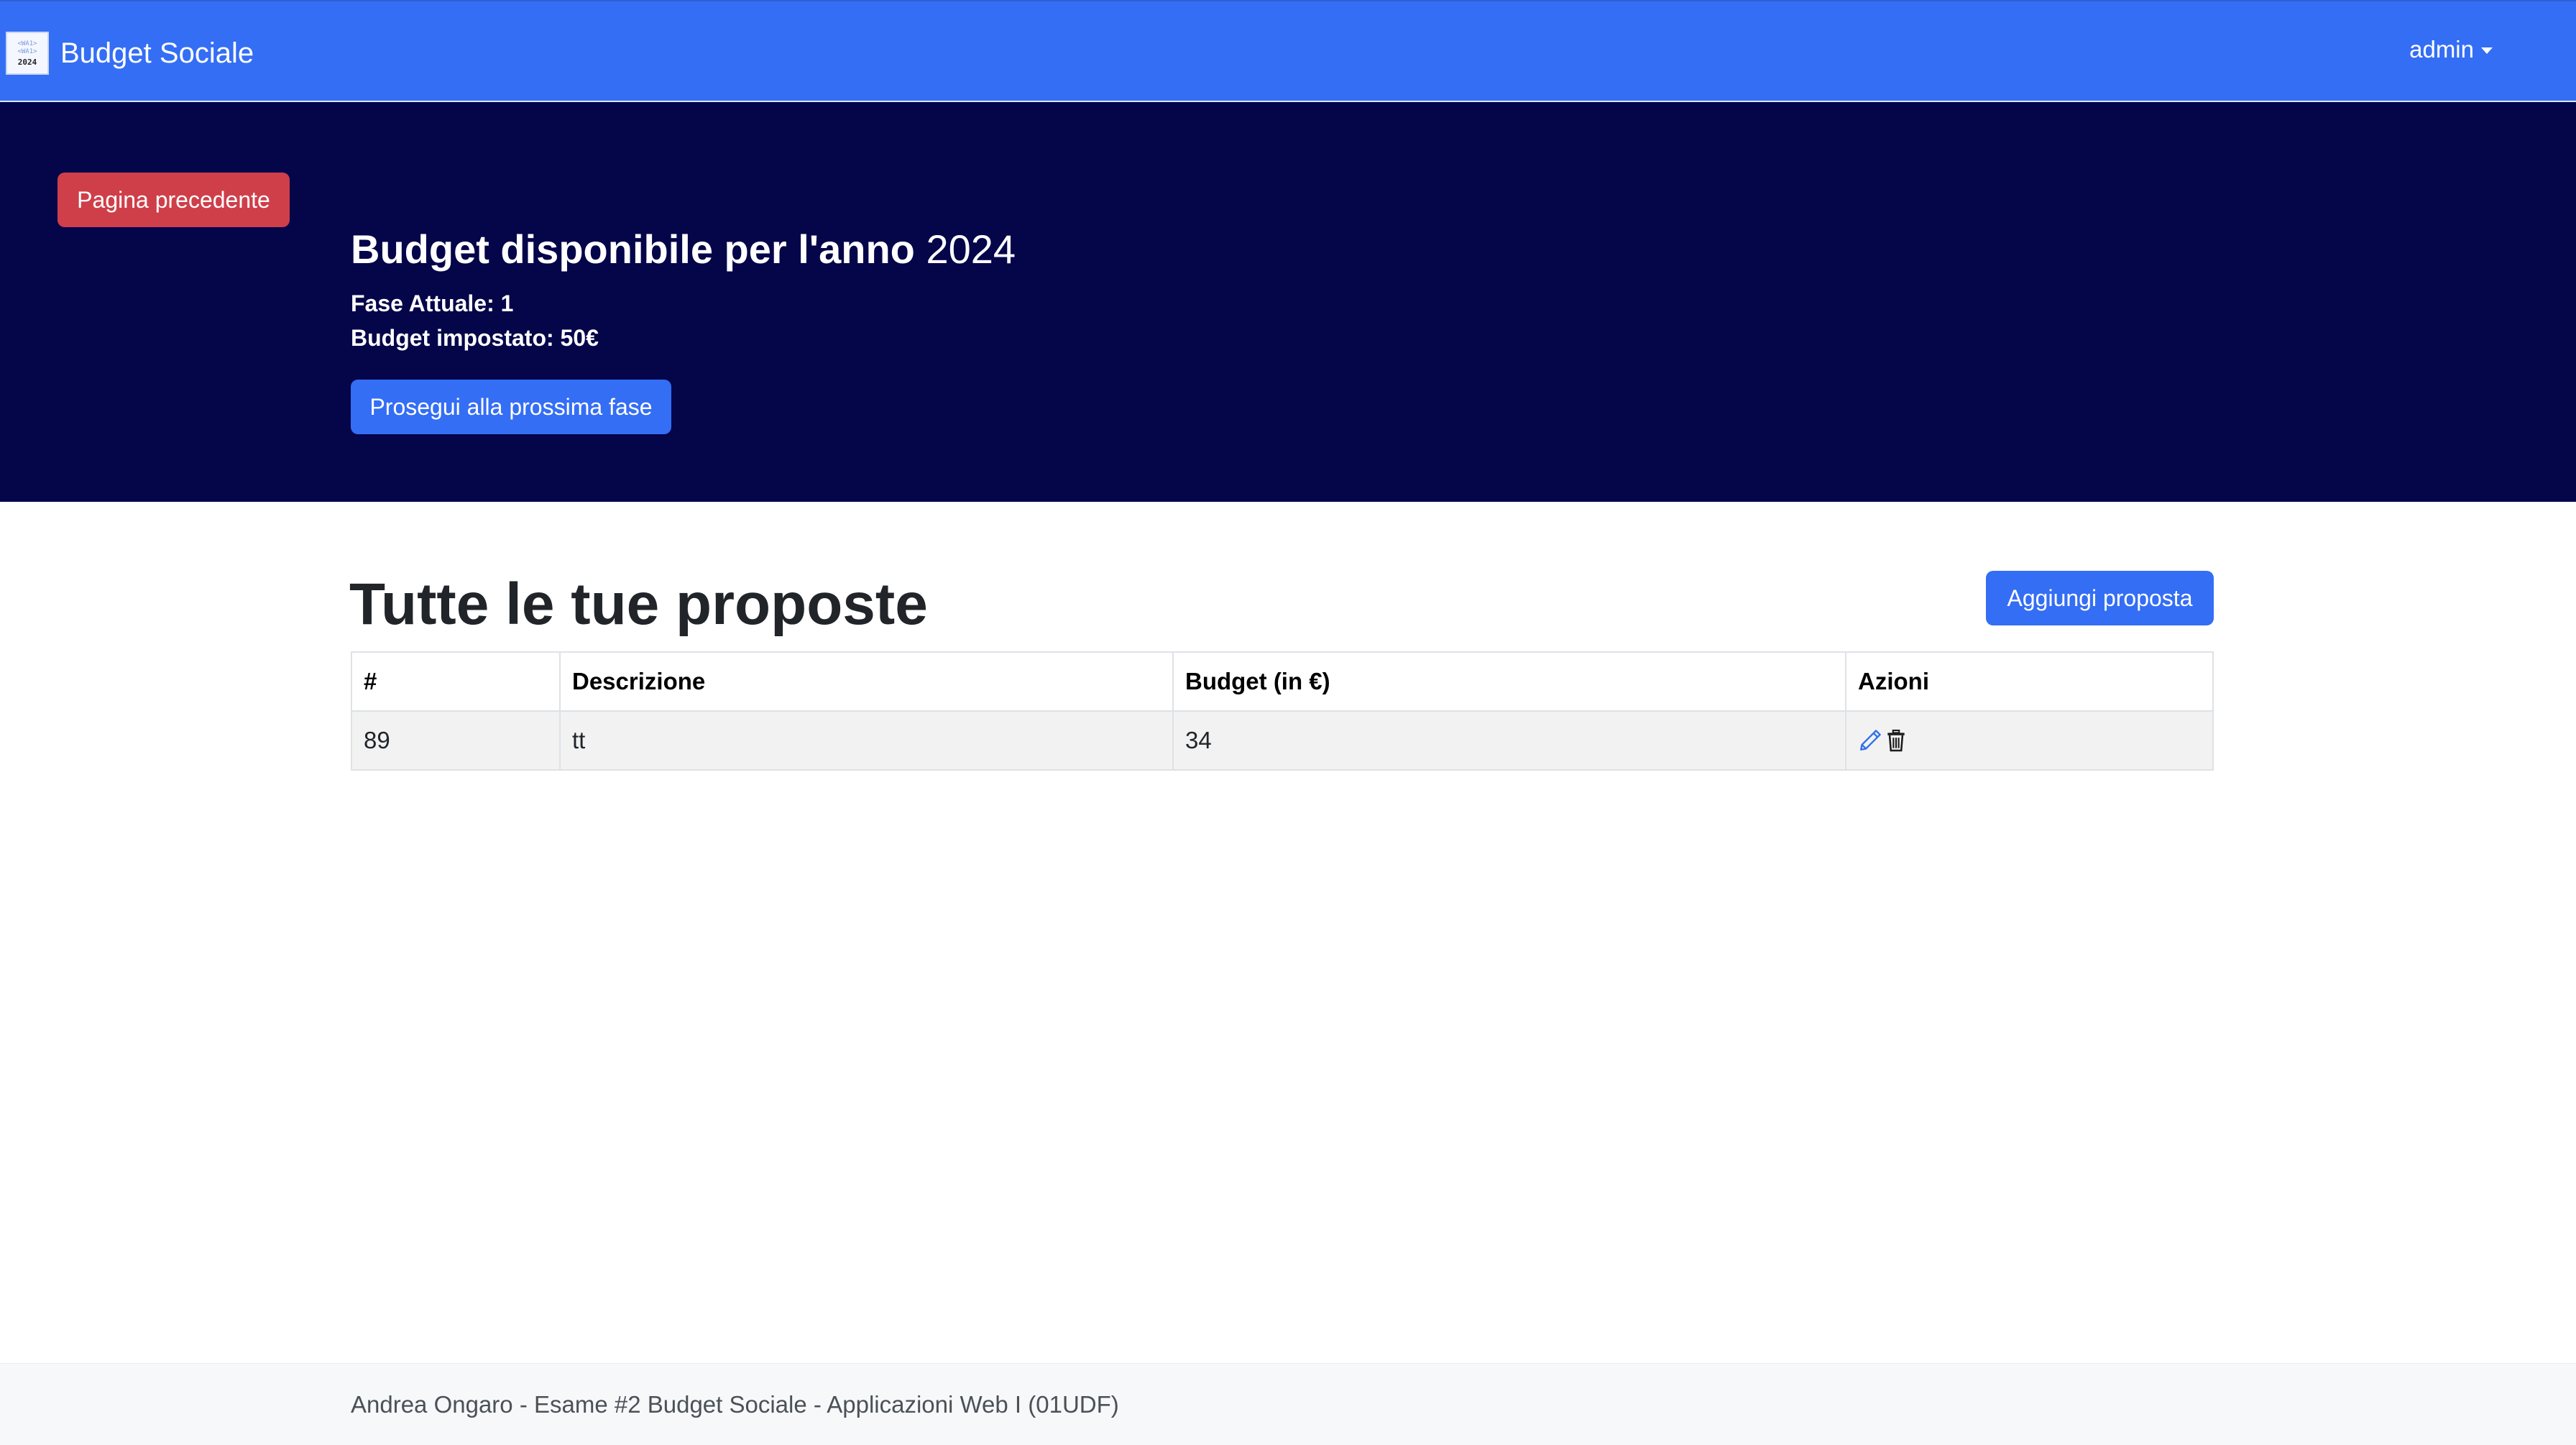 The height and width of the screenshot is (1445, 2576). I want to click on cell-id: 89, so click(456, 740).